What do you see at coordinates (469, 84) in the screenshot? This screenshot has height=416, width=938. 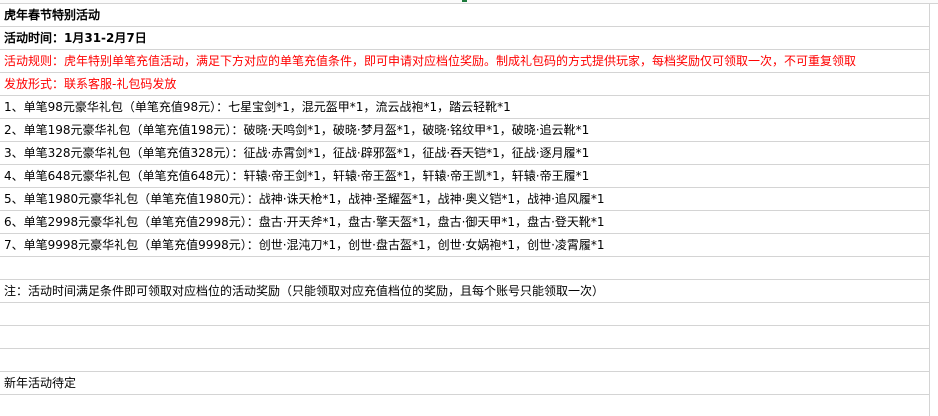 I see `cell-row: 发放形式：联系客服-礼包码发放` at bounding box center [469, 84].